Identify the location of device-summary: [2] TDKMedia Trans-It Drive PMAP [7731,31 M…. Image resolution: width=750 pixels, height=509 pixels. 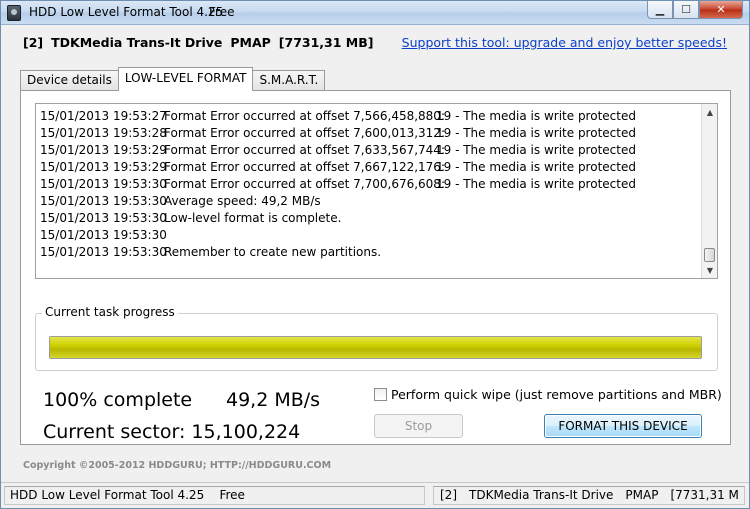
(202, 42).